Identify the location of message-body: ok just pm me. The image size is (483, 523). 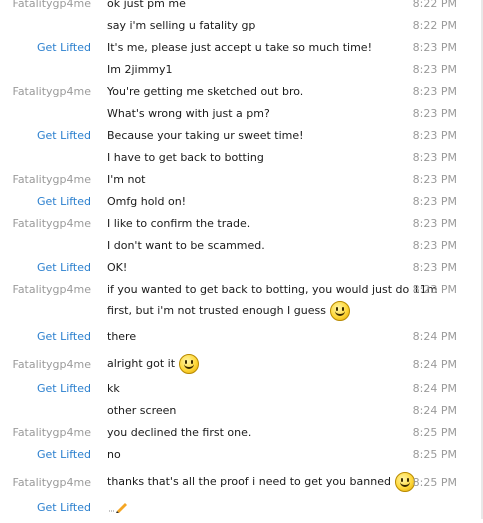
(146, 5).